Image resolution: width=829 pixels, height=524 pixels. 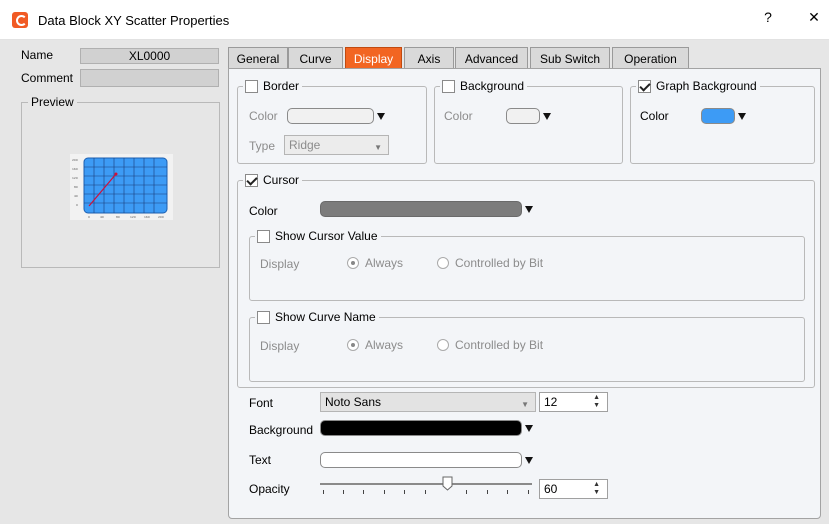 What do you see at coordinates (644, 86) in the screenshot?
I see `graph-background-checkbox` at bounding box center [644, 86].